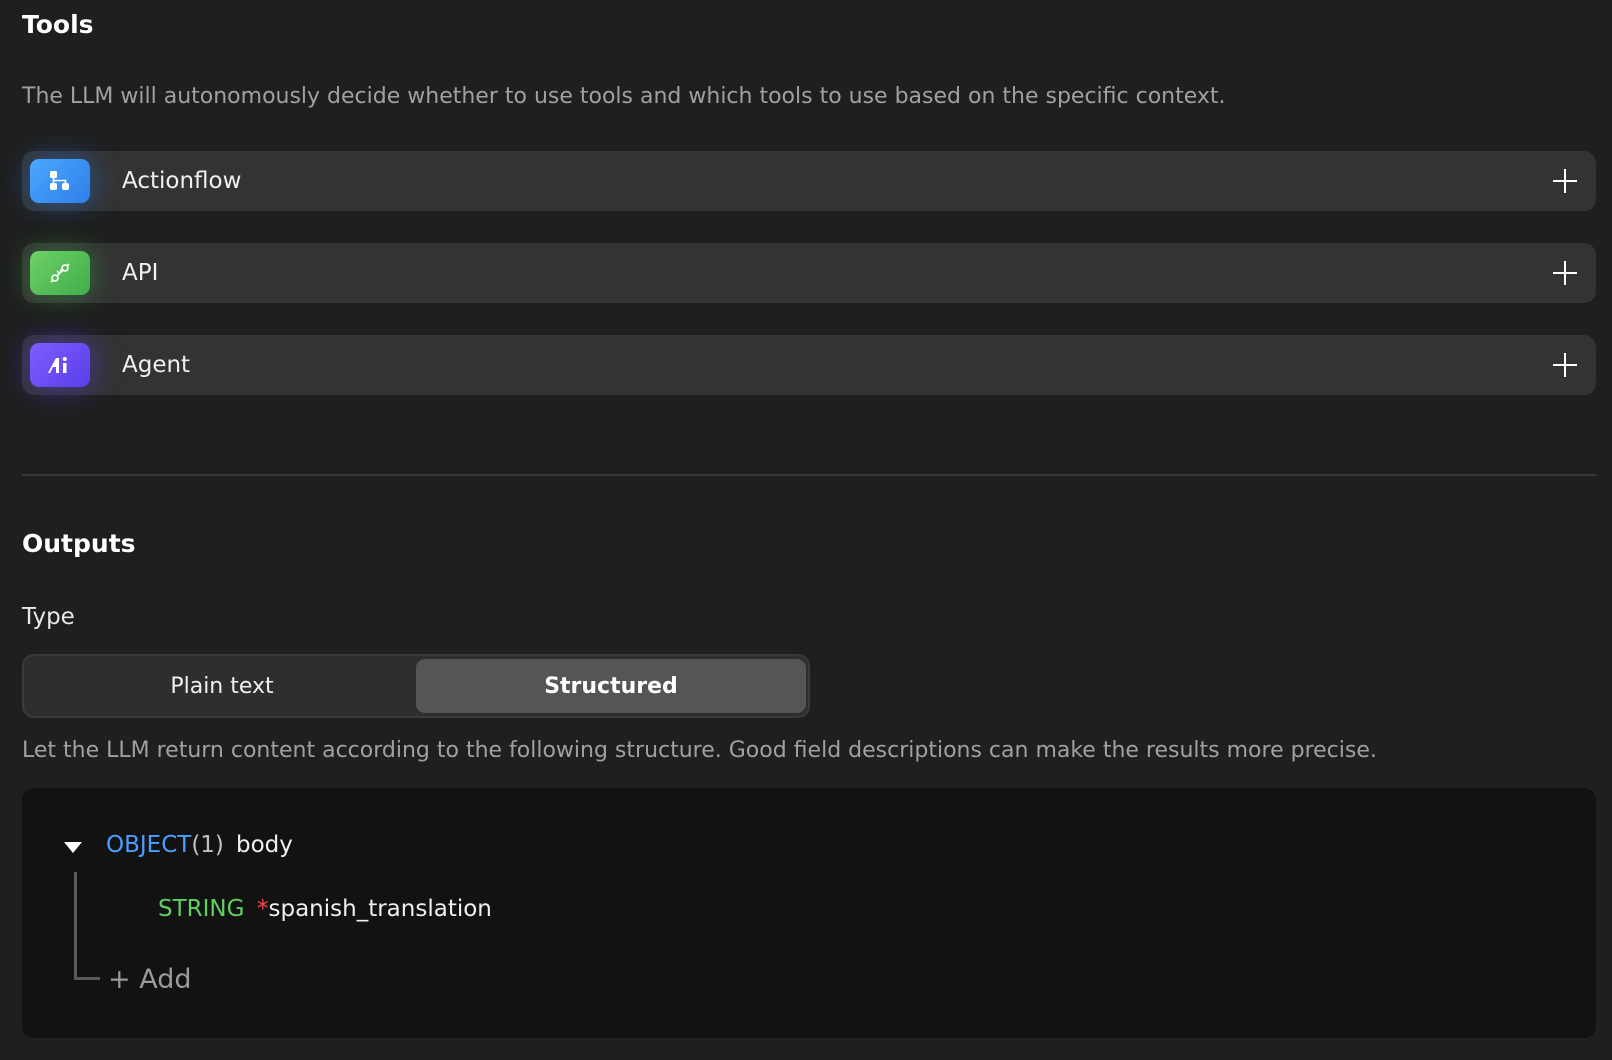  What do you see at coordinates (380, 909) in the screenshot?
I see `field-name-text: spanish_translation` at bounding box center [380, 909].